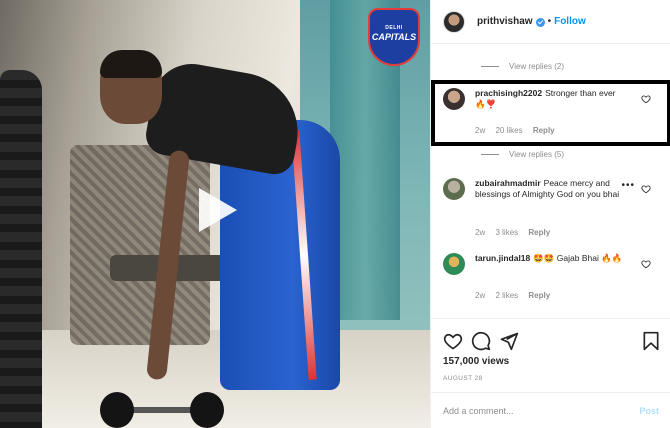  What do you see at coordinates (649, 411) in the screenshot?
I see `post-button: Post` at bounding box center [649, 411].